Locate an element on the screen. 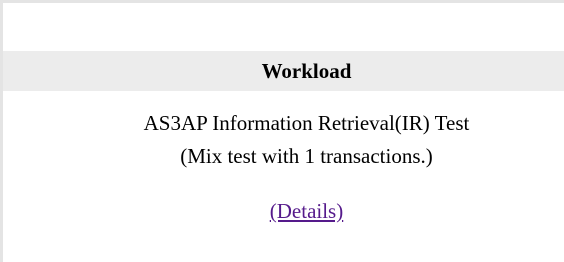 Image resolution: width=564 pixels, height=262 pixels. details-link: (Details) is located at coordinates (306, 211).